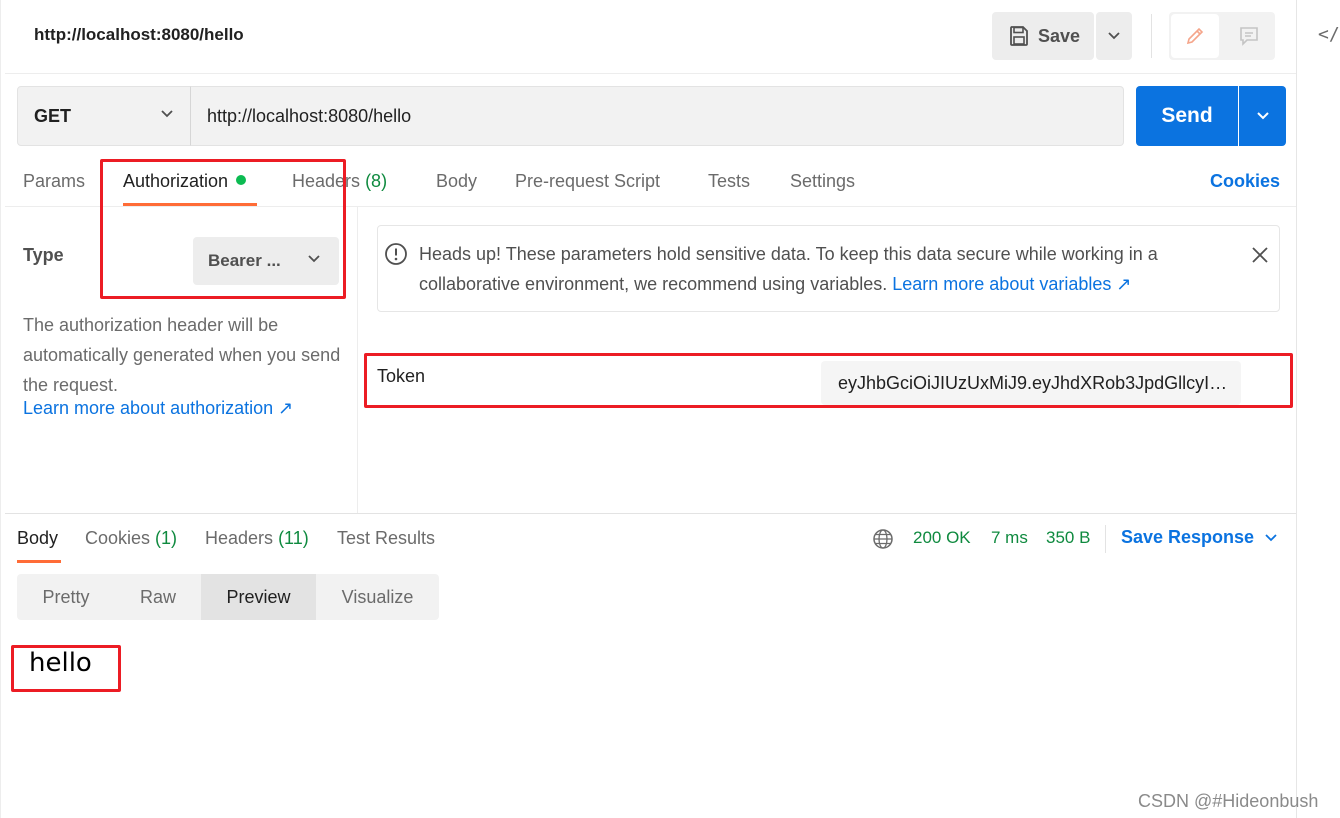 The width and height of the screenshot is (1340, 818). What do you see at coordinates (139, 34) in the screenshot?
I see `request-title: http://localhost:8080/hello` at bounding box center [139, 34].